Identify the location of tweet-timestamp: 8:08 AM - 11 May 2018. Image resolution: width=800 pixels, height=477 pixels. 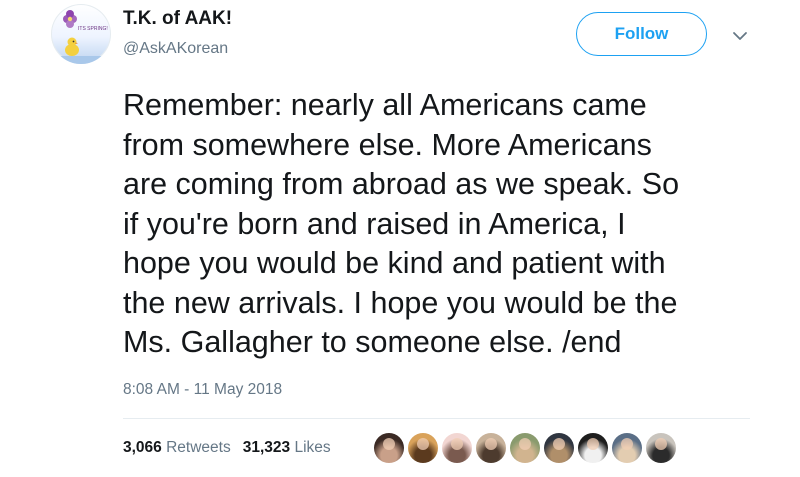
(202, 390).